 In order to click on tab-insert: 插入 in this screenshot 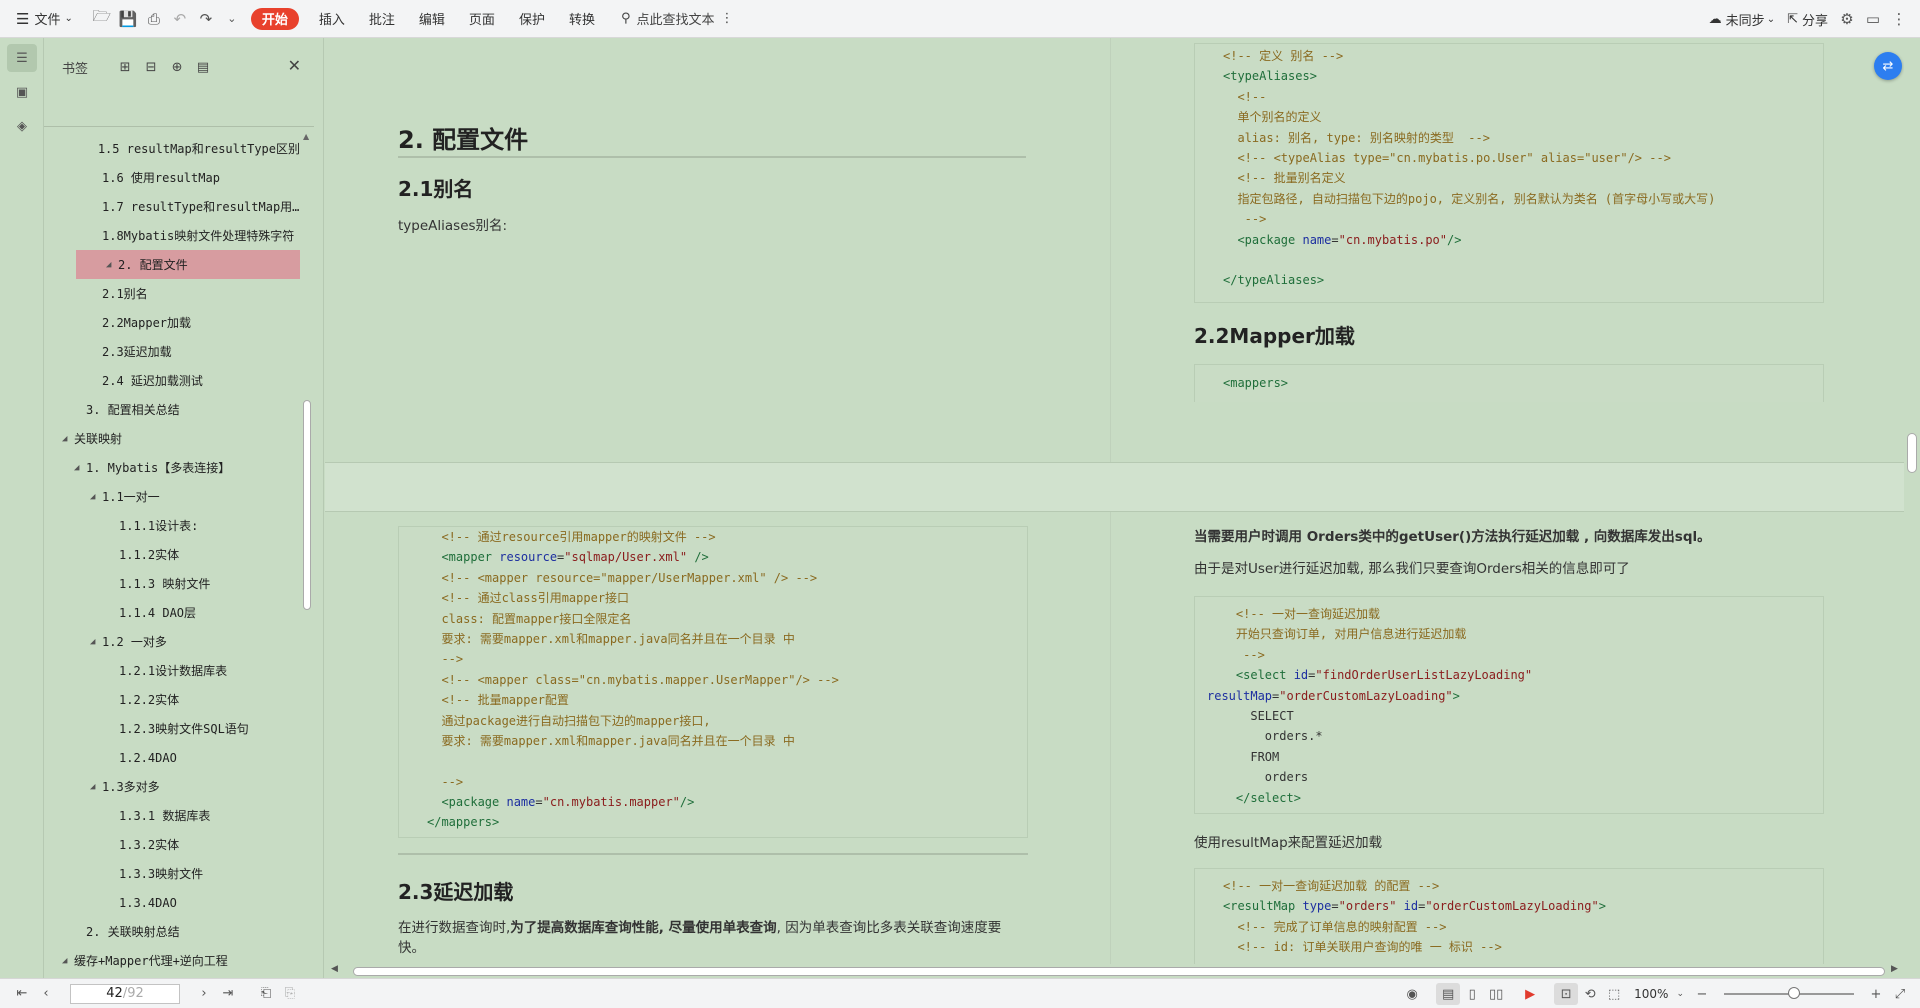, I will do `click(332, 19)`.